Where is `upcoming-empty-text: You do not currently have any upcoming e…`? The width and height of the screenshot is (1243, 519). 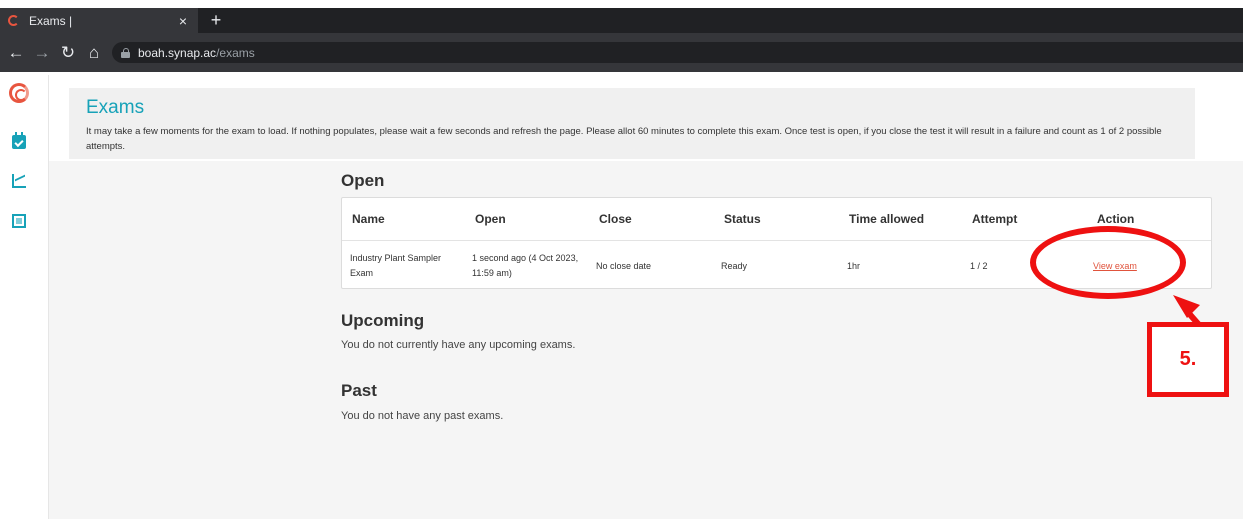
upcoming-empty-text: You do not currently have any upcoming e… is located at coordinates (458, 345).